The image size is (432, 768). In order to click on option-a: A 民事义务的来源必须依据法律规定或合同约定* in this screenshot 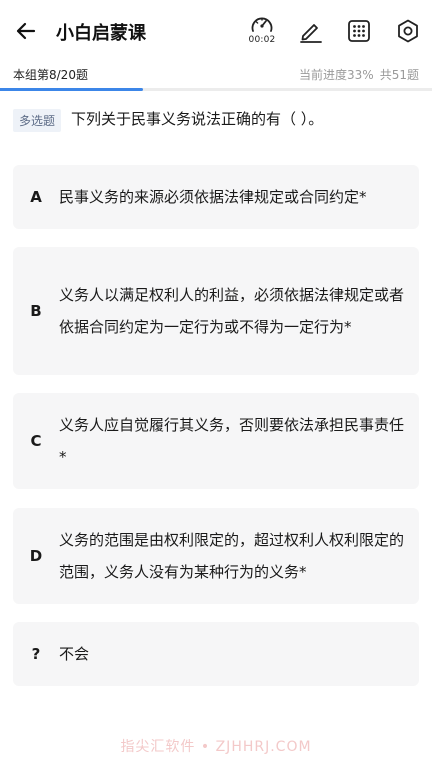, I will do `click(216, 197)`.